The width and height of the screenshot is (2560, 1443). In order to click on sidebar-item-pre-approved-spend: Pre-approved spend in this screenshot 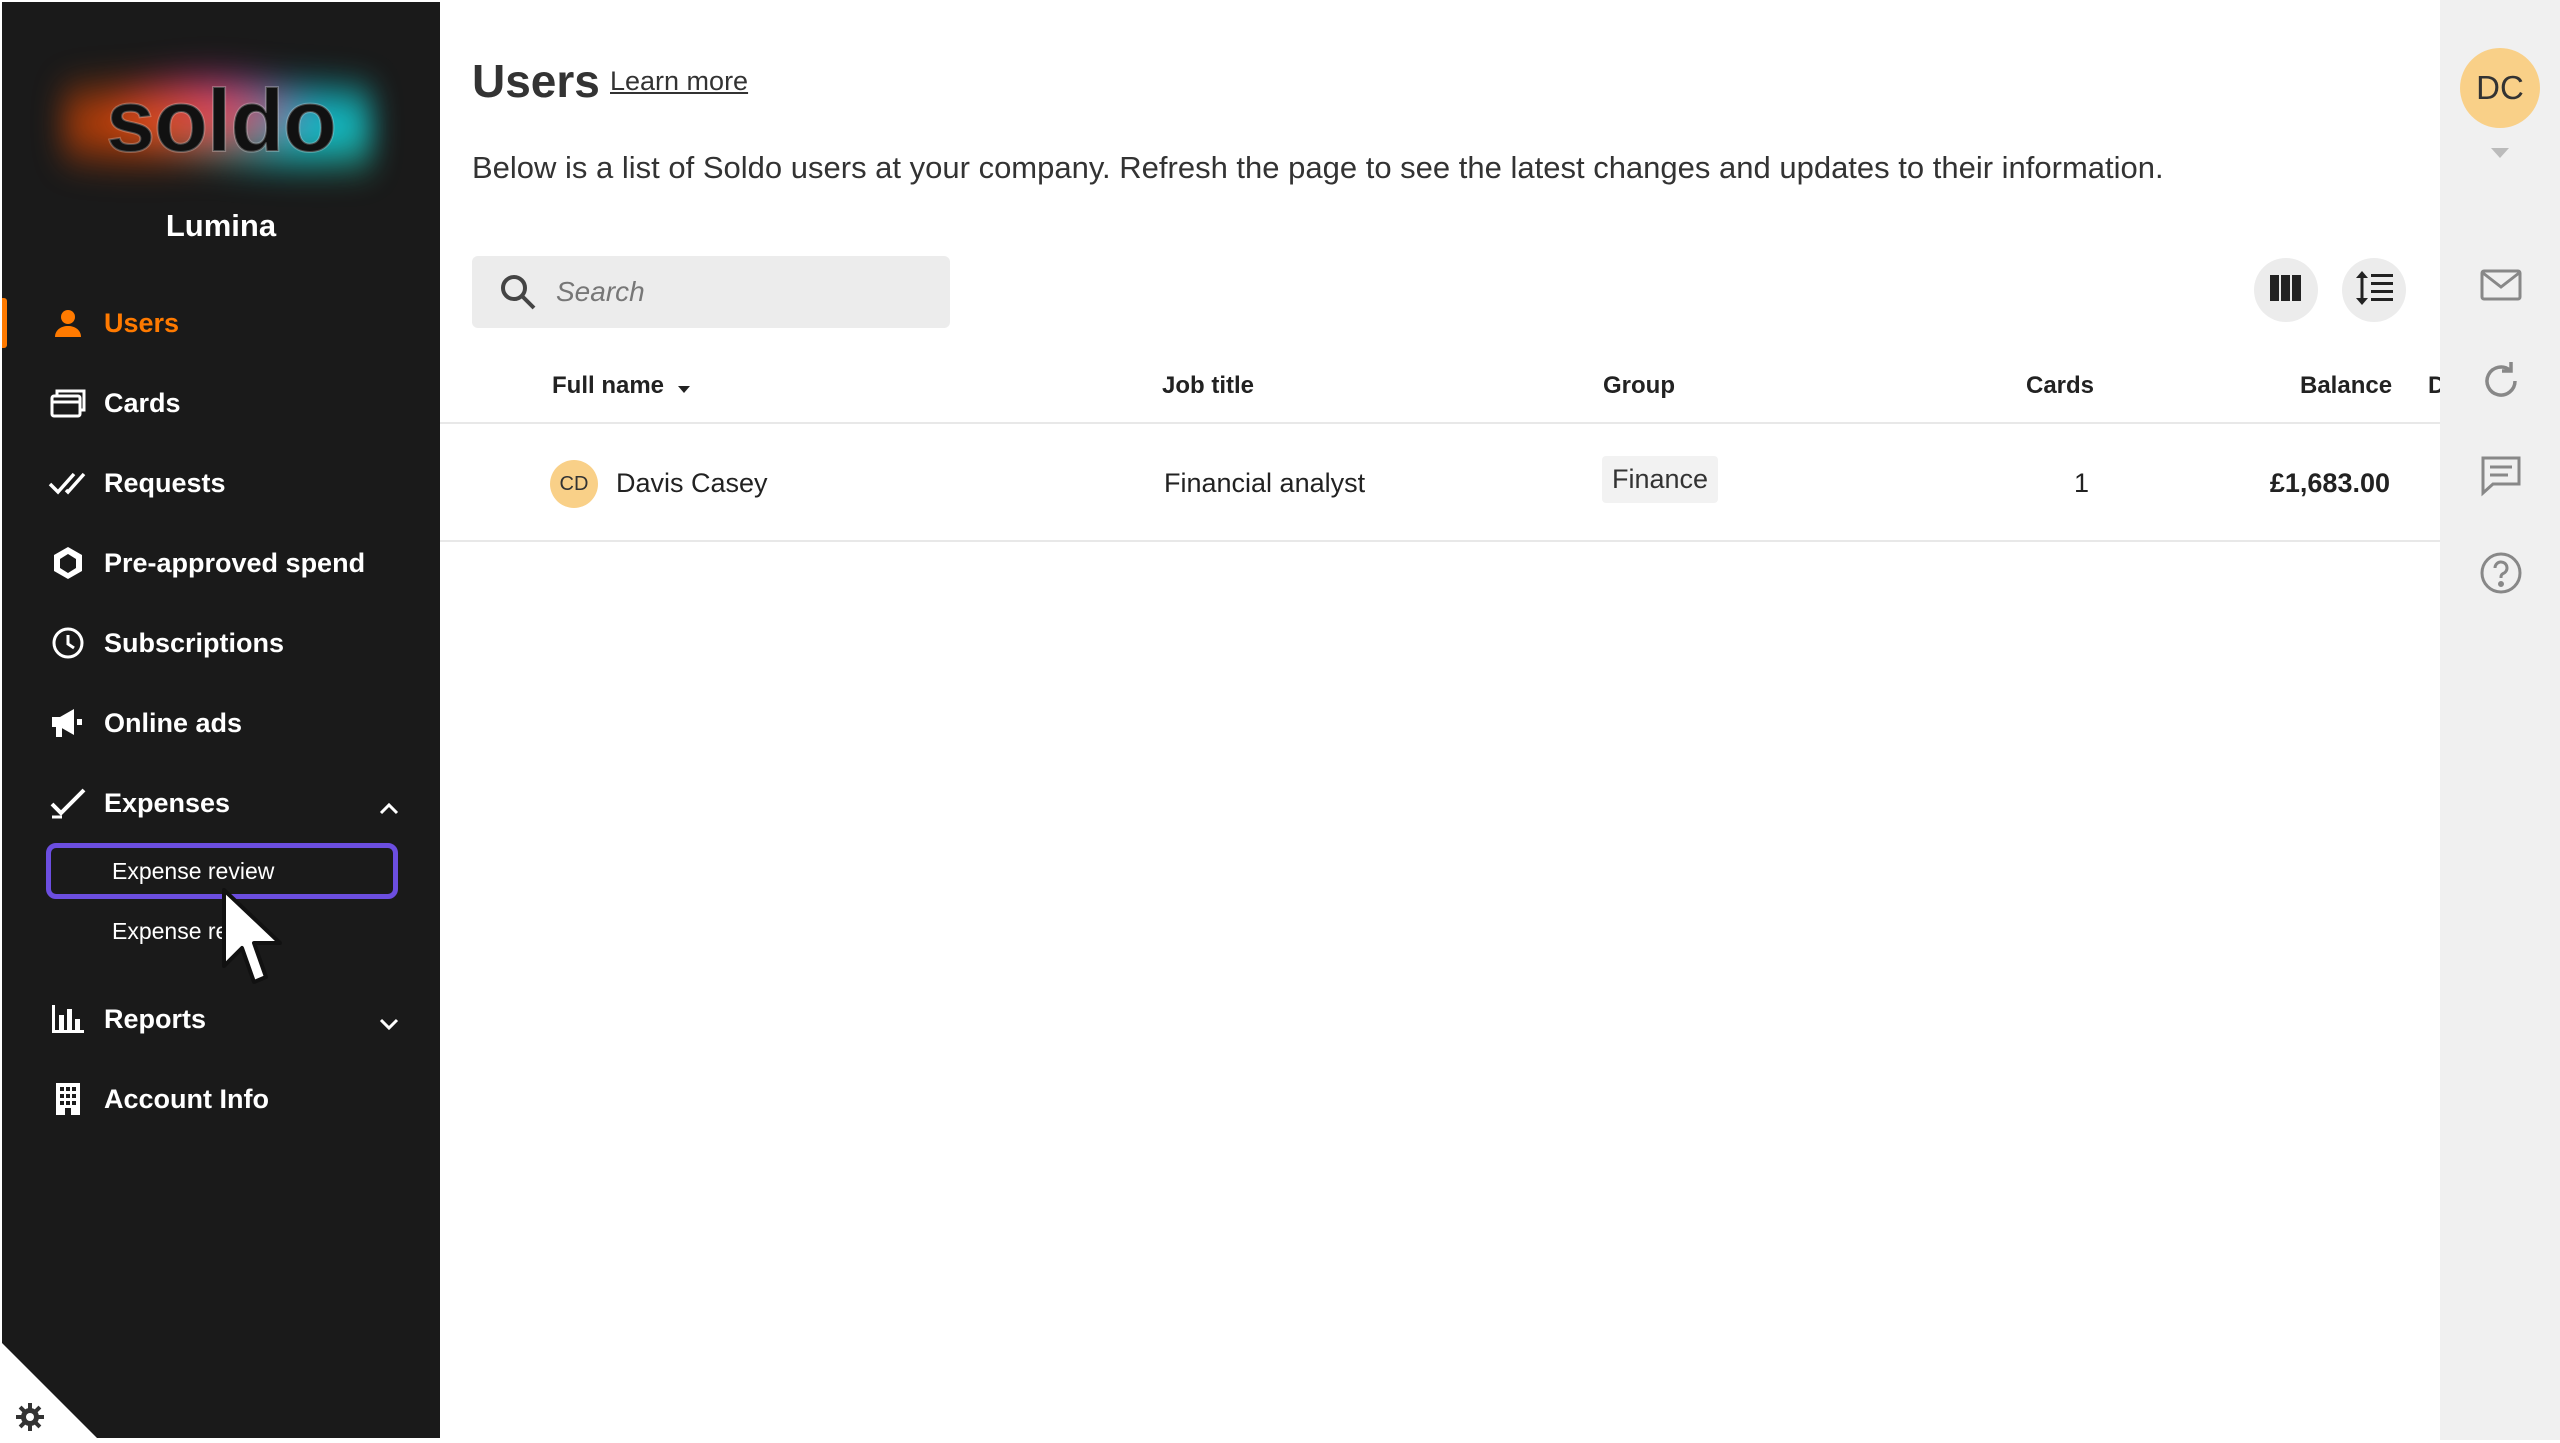, I will do `click(221, 563)`.